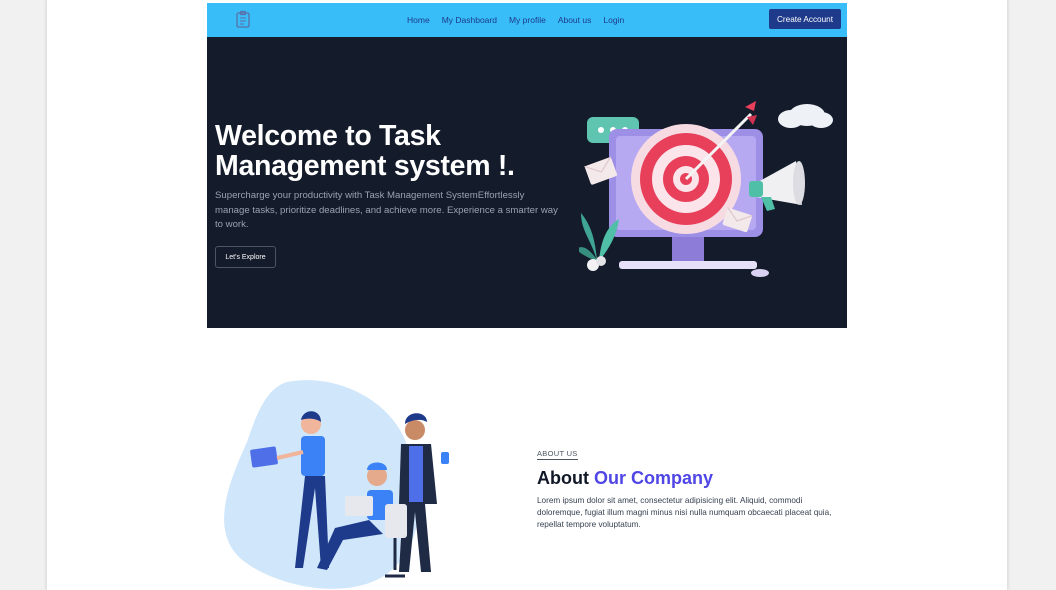 Image resolution: width=1056 pixels, height=590 pixels. Describe the element at coordinates (336, 484) in the screenshot. I see `team-illustration` at that location.